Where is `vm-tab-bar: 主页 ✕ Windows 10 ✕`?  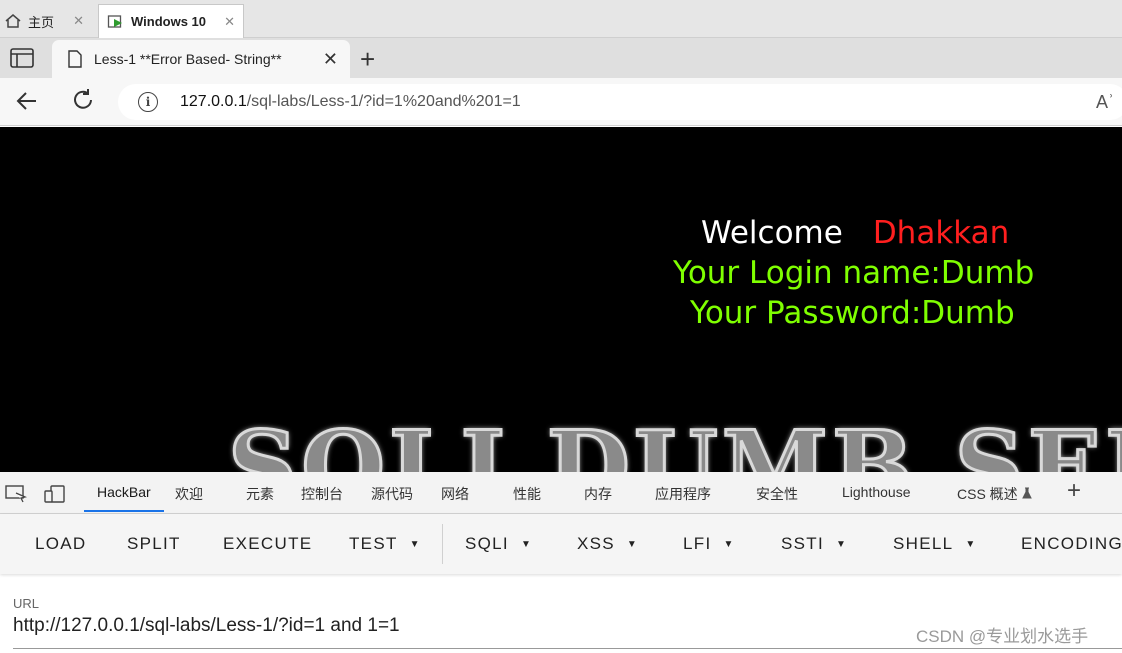 vm-tab-bar: 主页 ✕ Windows 10 ✕ is located at coordinates (561, 19).